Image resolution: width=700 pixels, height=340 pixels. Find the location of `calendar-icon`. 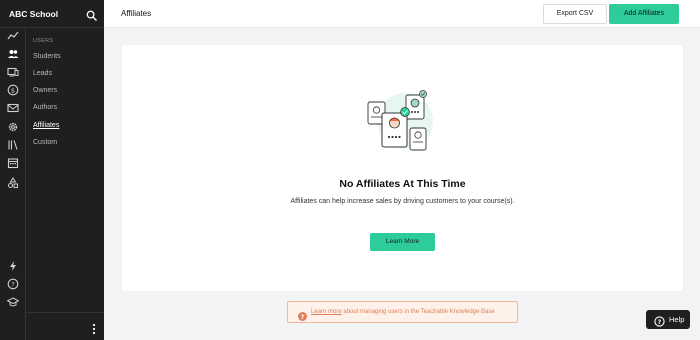

calendar-icon is located at coordinates (13, 163).